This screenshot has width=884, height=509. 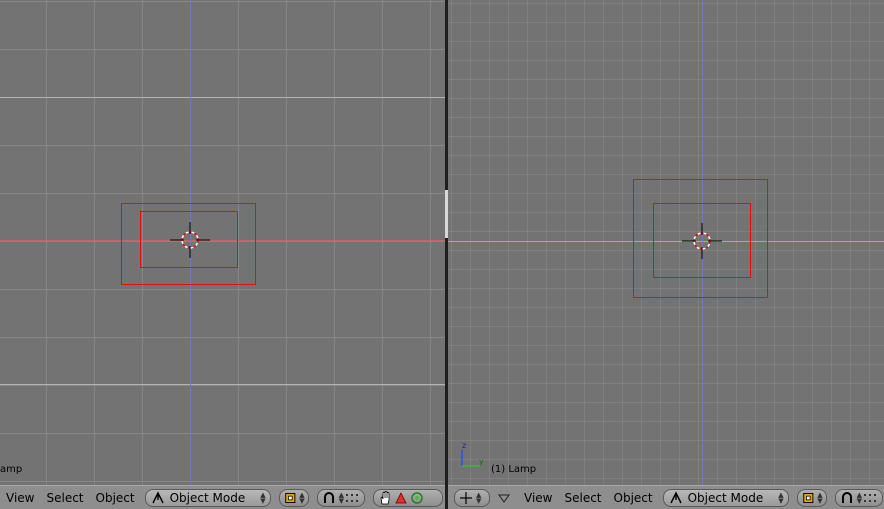 What do you see at coordinates (417, 498) in the screenshot?
I see `circle-icon` at bounding box center [417, 498].